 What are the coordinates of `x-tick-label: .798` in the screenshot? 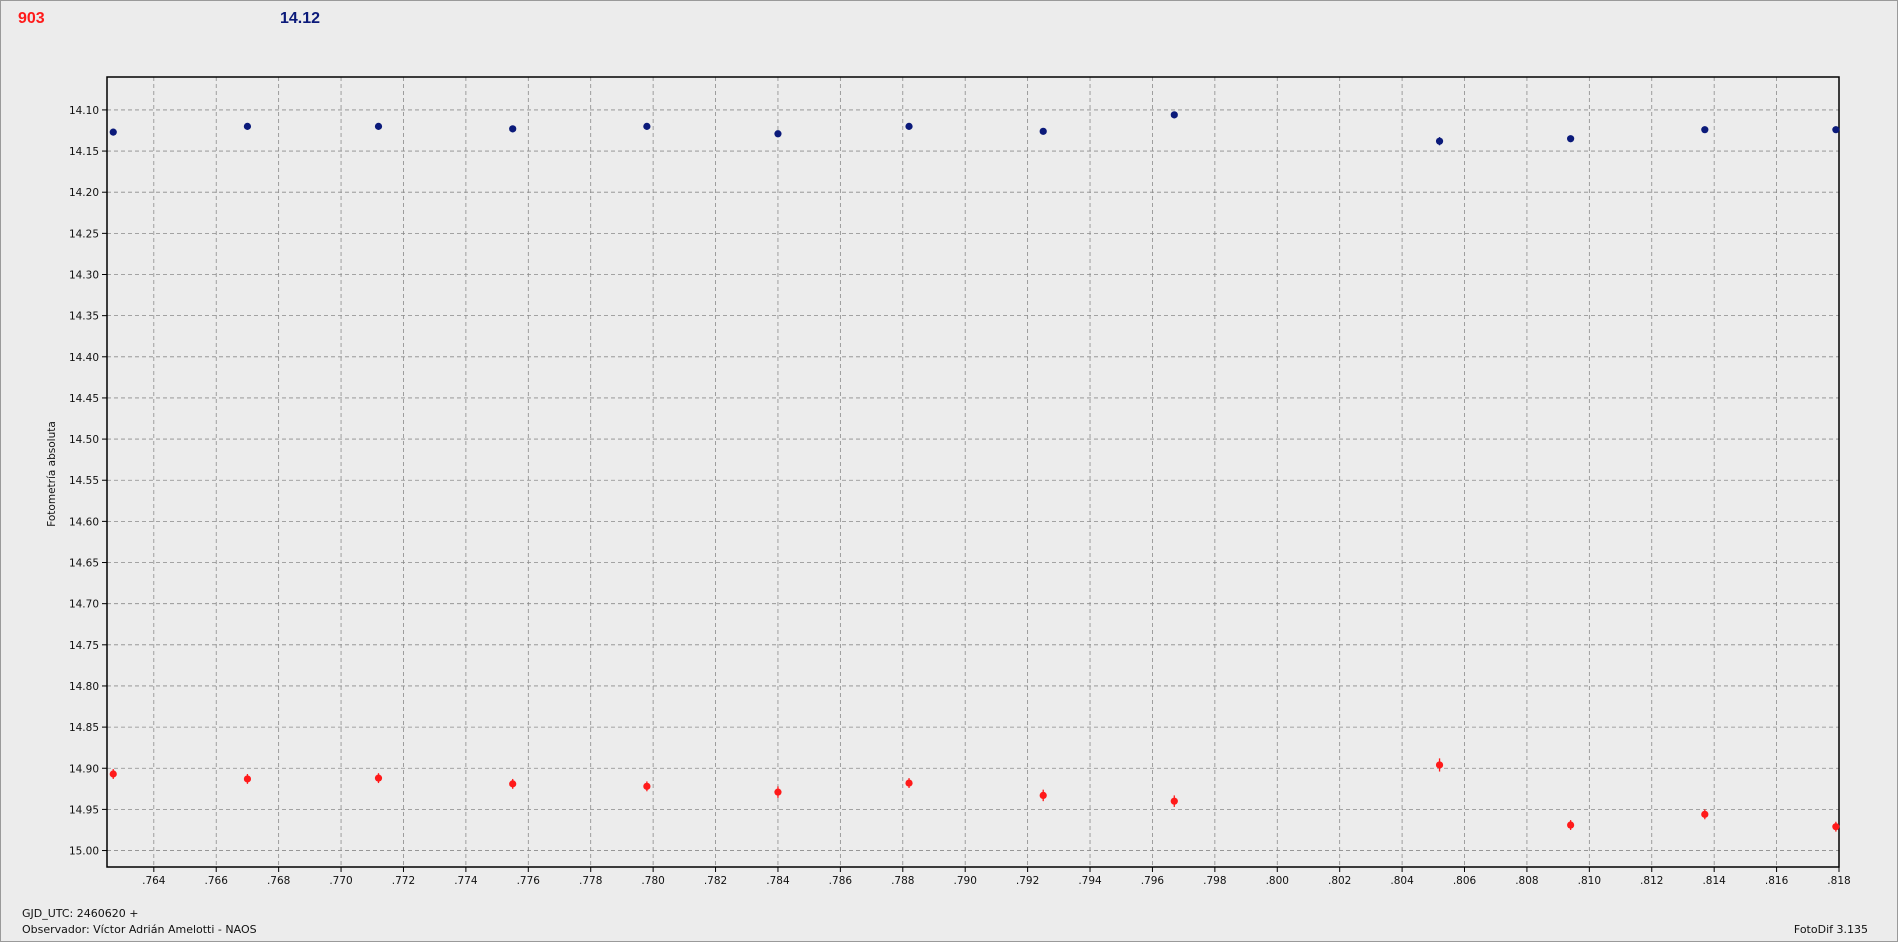 It's located at (1214, 881).